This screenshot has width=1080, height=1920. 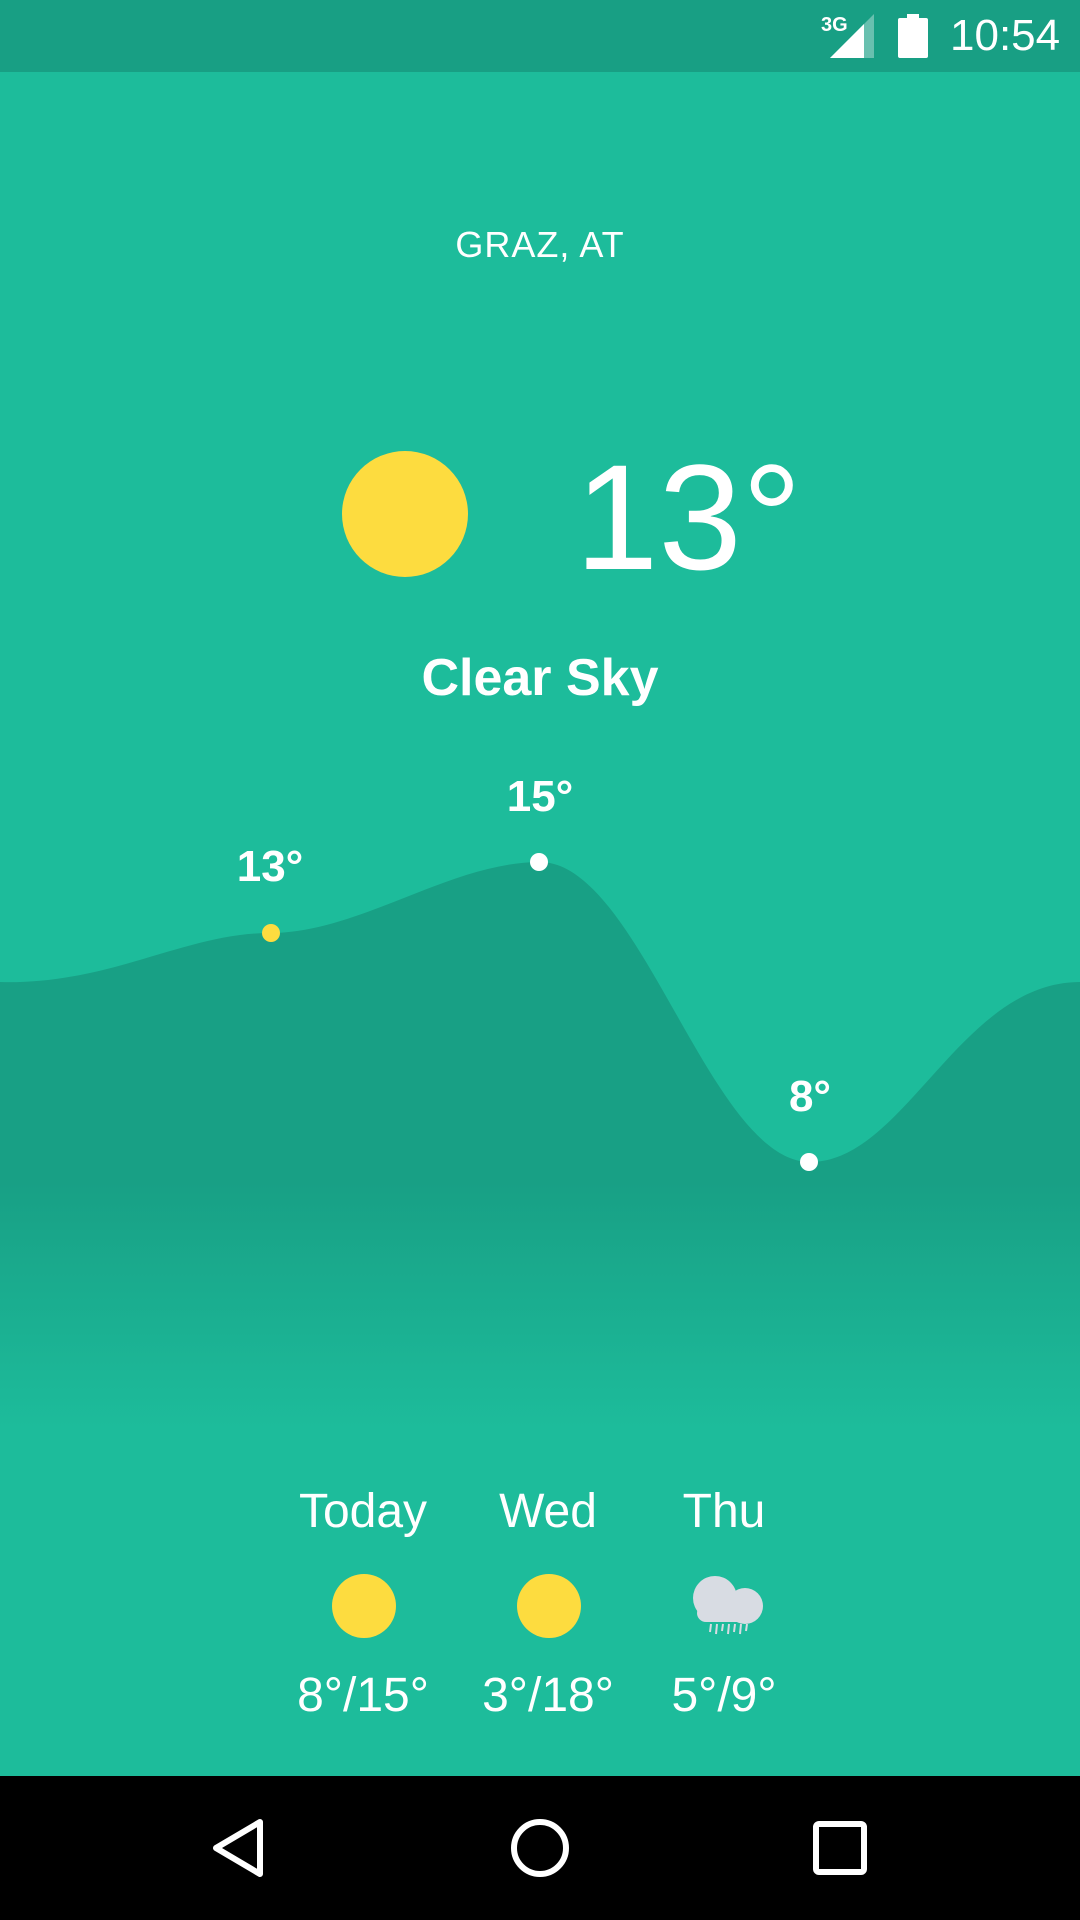 What do you see at coordinates (913, 36) in the screenshot?
I see `battery-icon` at bounding box center [913, 36].